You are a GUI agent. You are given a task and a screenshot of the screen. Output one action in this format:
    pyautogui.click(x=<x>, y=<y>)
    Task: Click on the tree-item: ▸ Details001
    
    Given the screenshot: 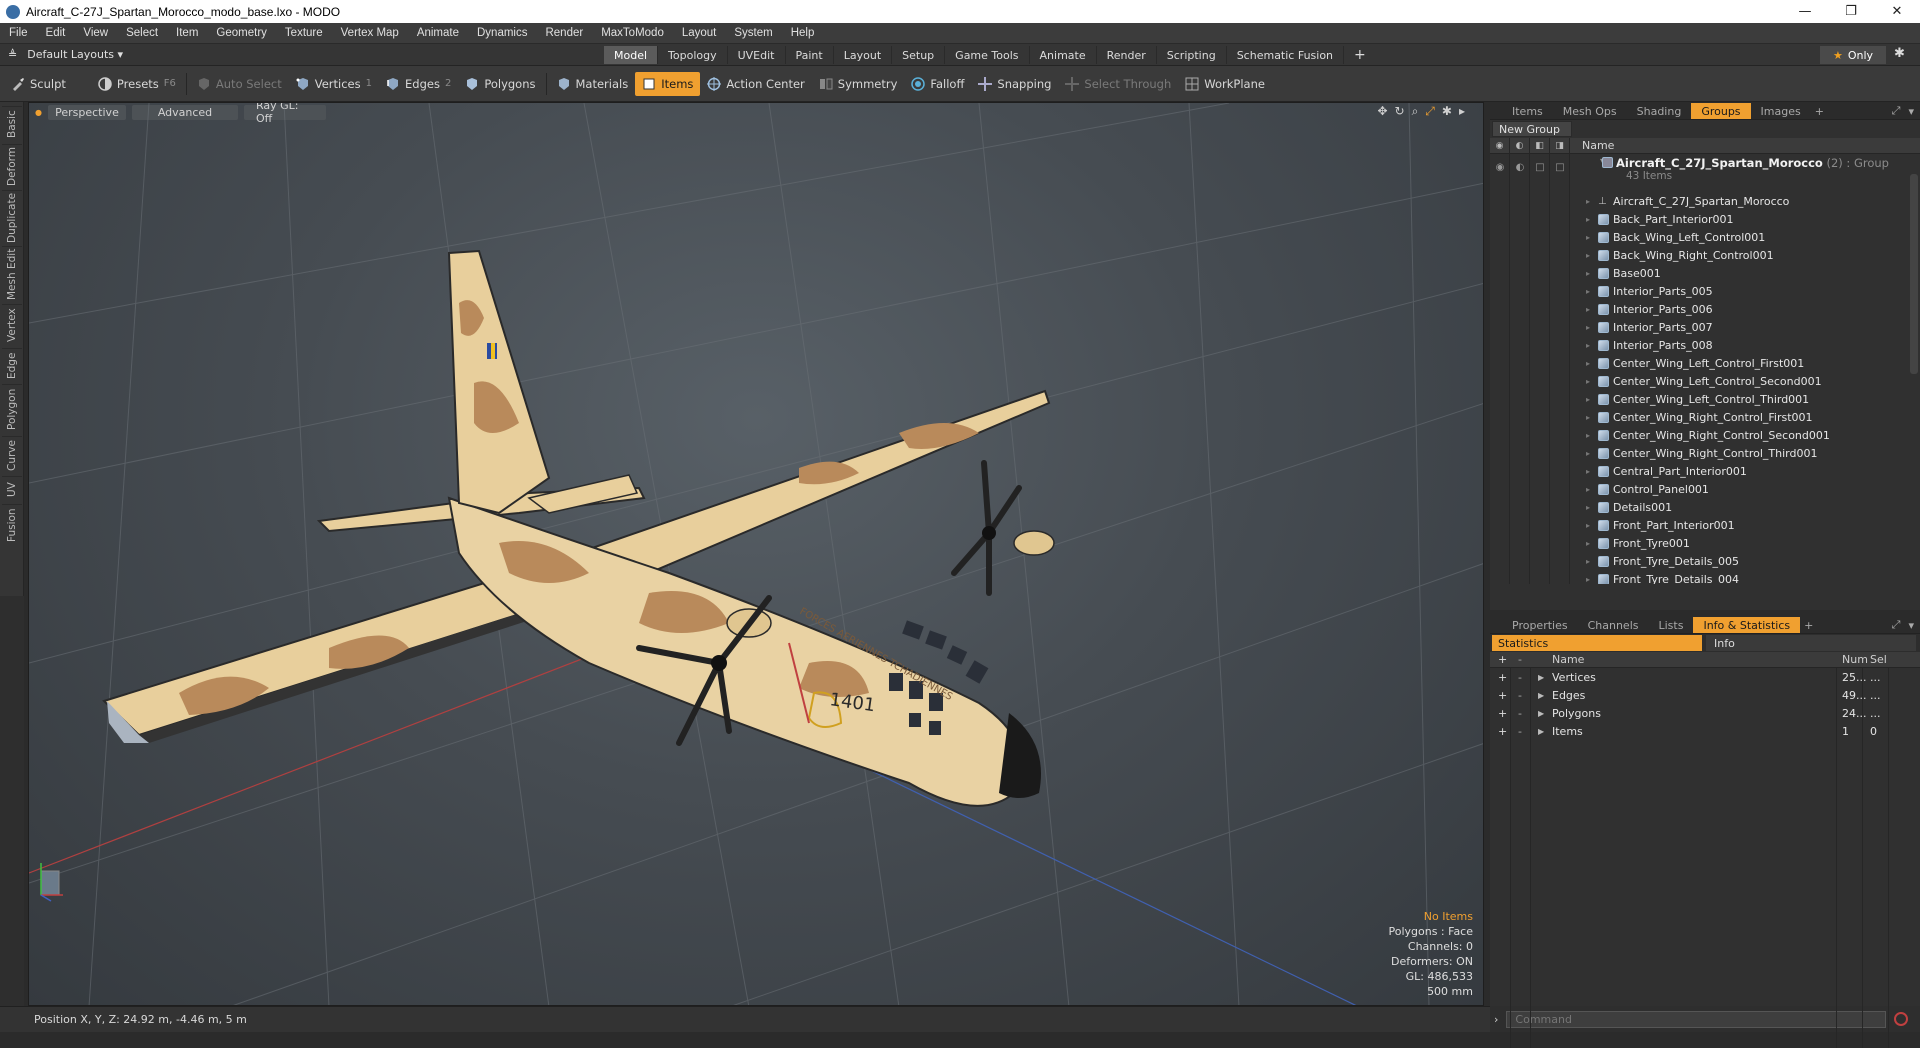 What is the action you would take?
    pyautogui.click(x=1629, y=507)
    